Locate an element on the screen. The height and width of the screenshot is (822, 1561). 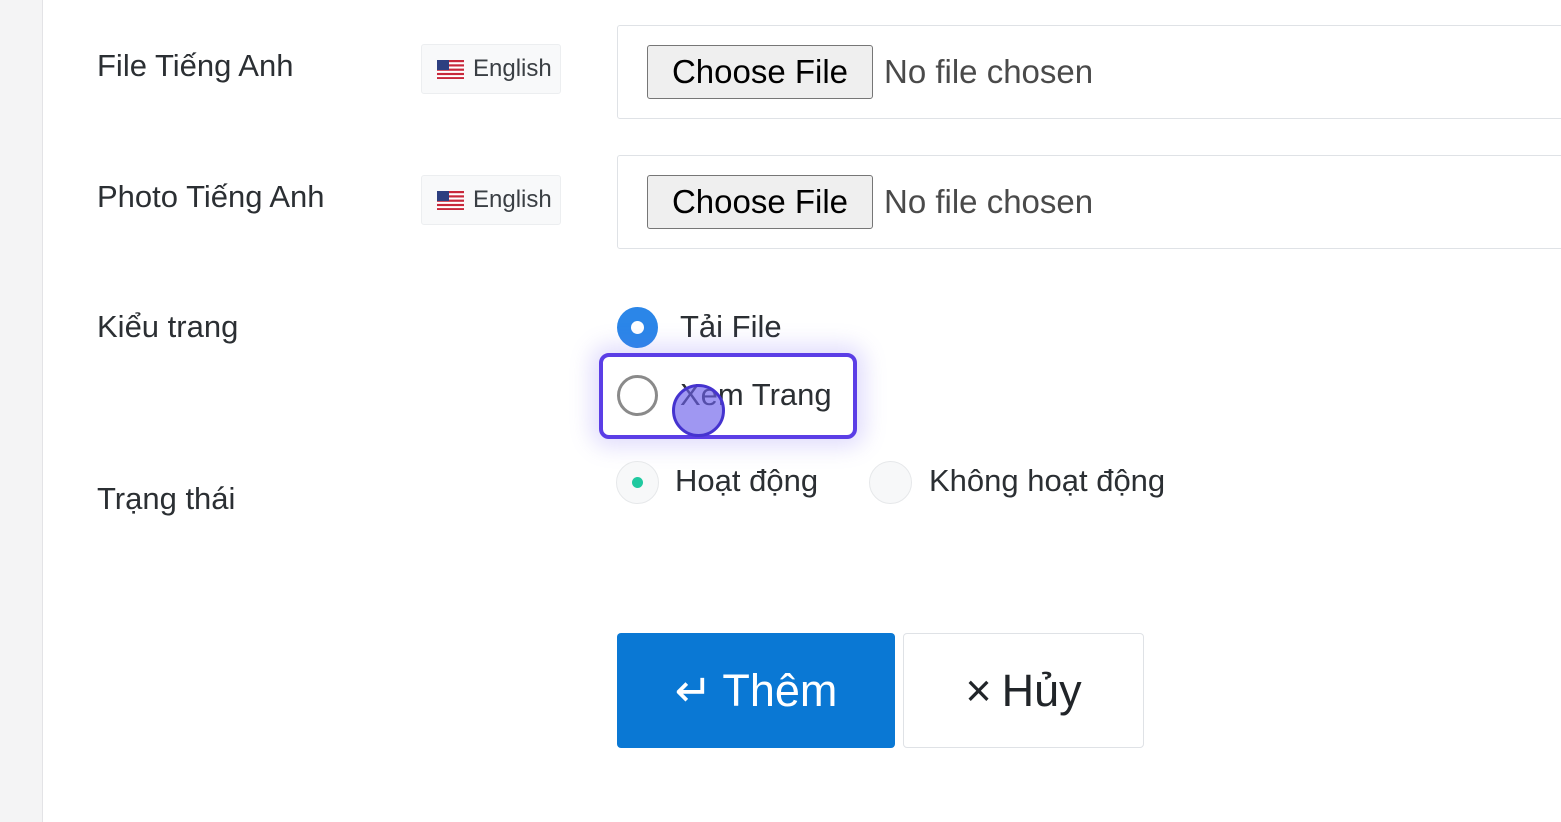
language-badge-file: English is located at coordinates (491, 69).